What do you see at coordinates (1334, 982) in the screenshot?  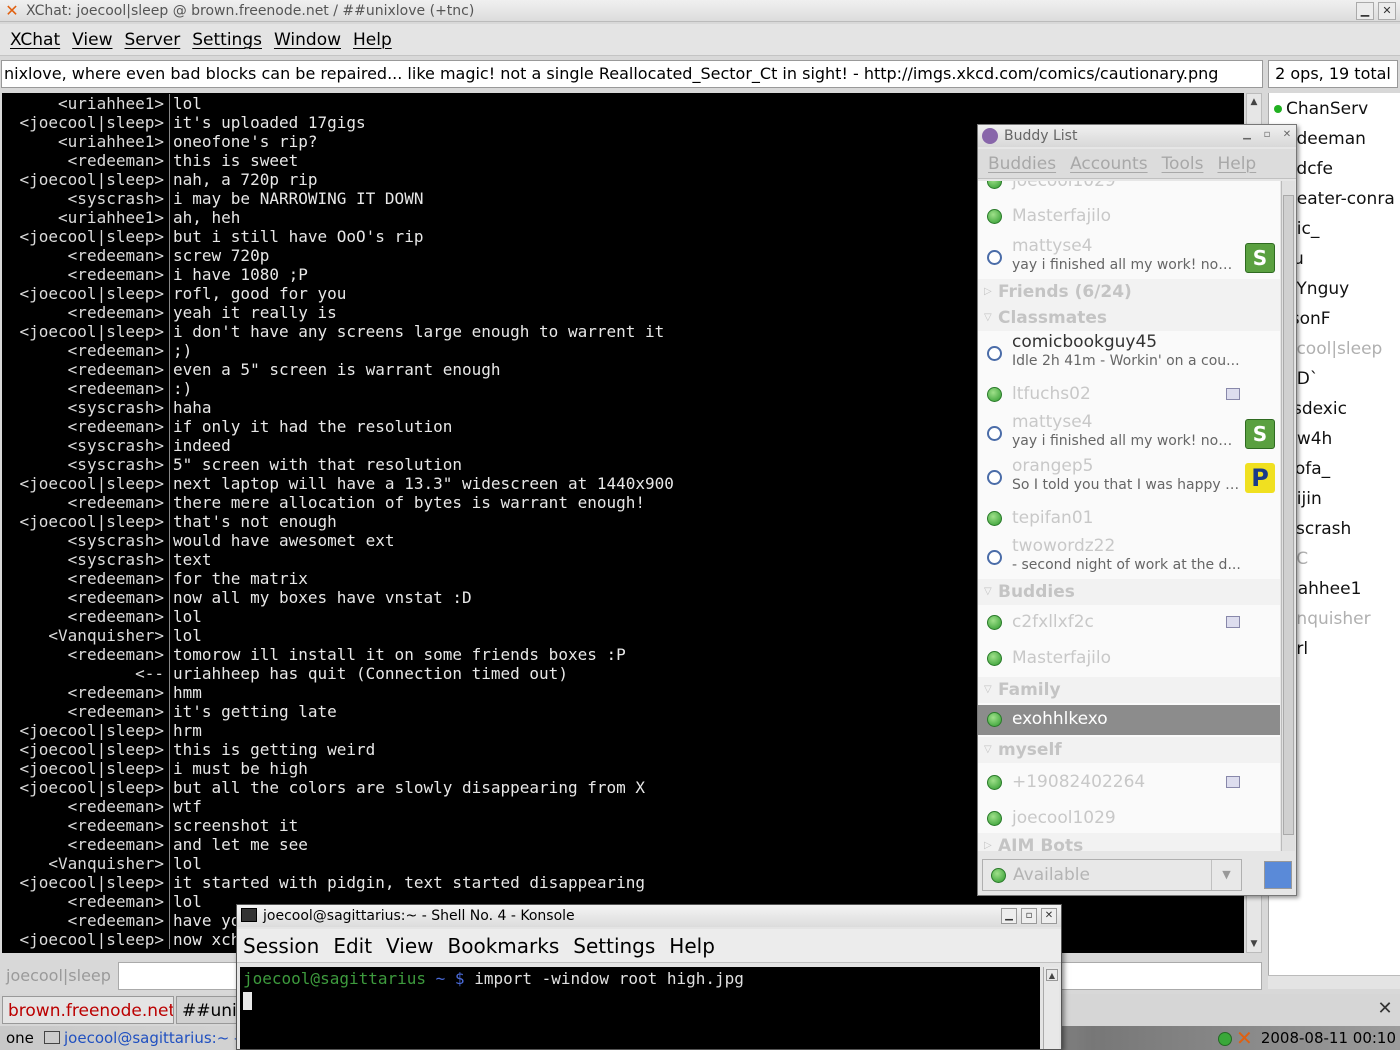 I see `user-list-hscrollbar` at bounding box center [1334, 982].